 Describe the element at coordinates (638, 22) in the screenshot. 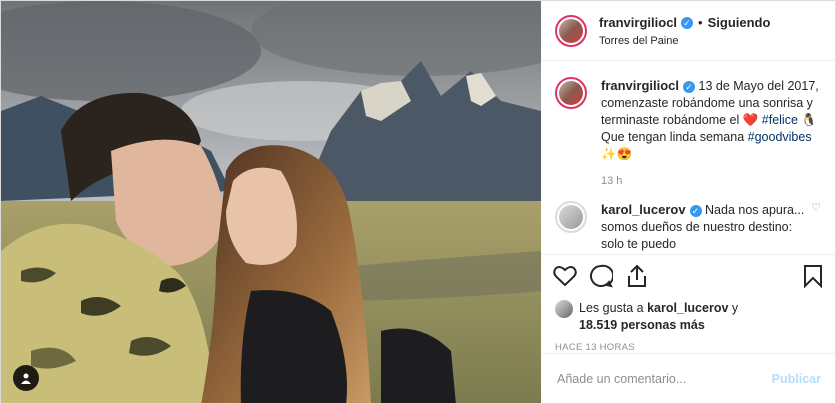

I see `author-username: franvirgiliocl` at that location.